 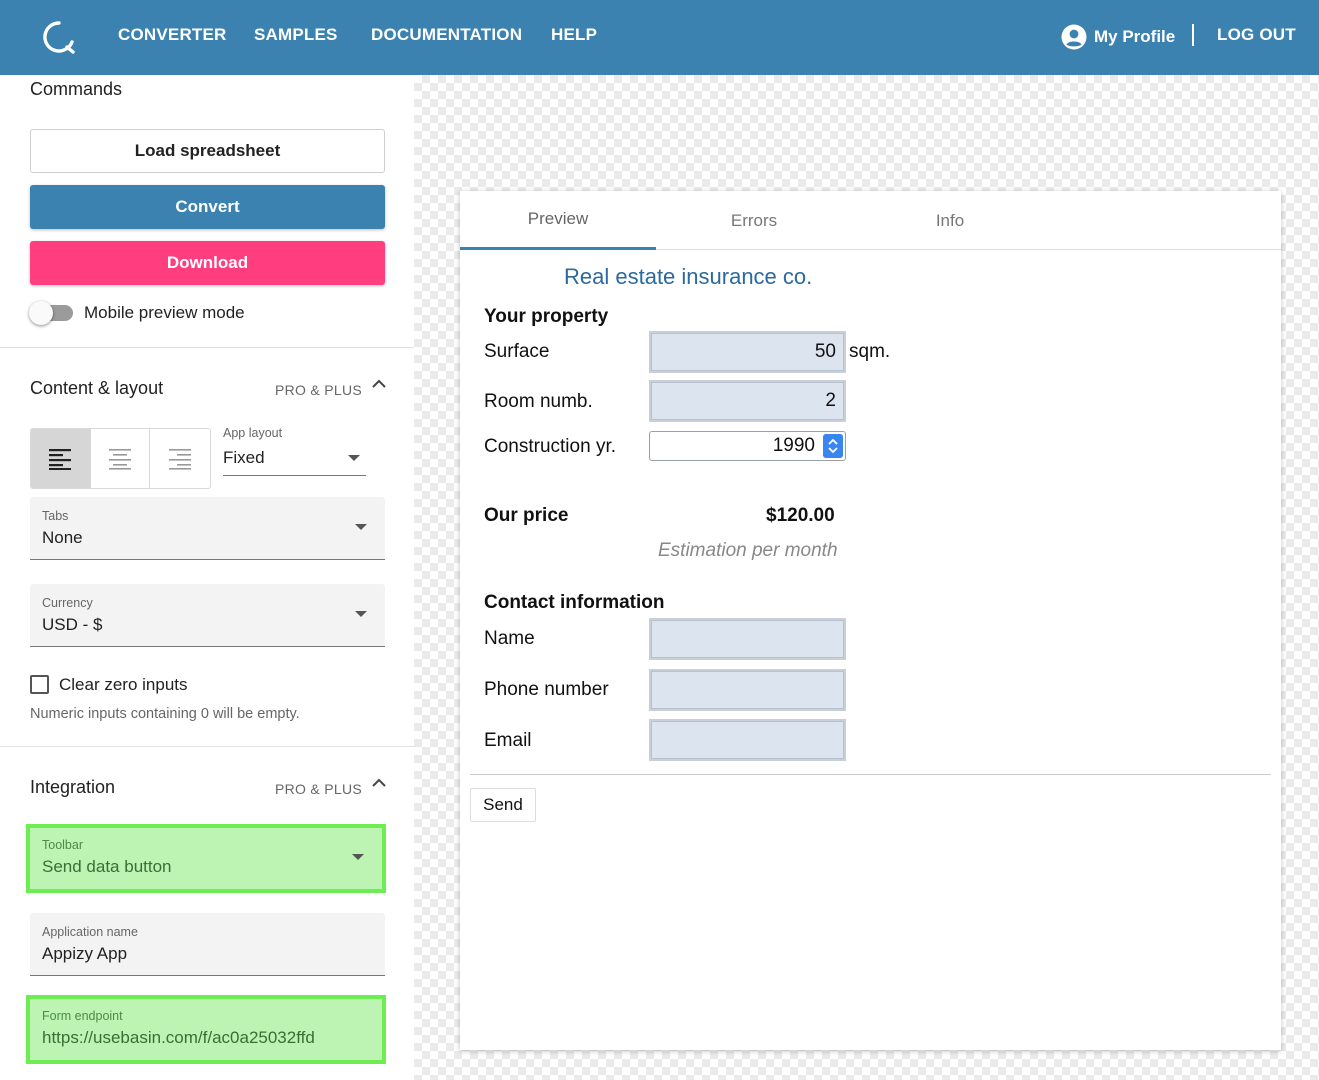 What do you see at coordinates (207, 207) in the screenshot?
I see `convert-button: Convert` at bounding box center [207, 207].